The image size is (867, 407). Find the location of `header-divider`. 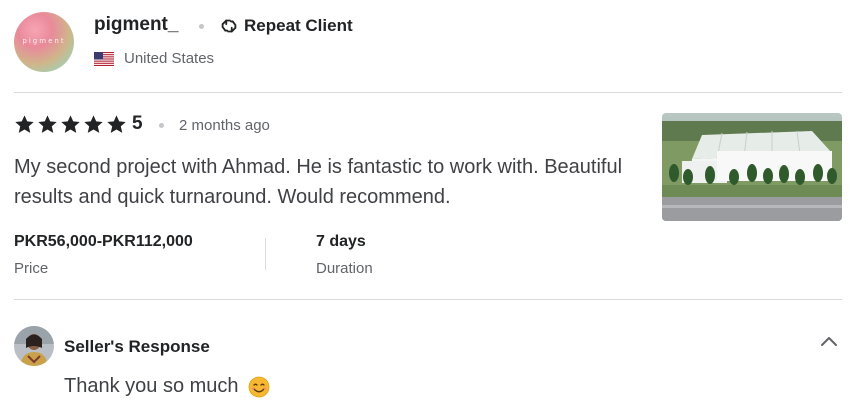

header-divider is located at coordinates (428, 92).